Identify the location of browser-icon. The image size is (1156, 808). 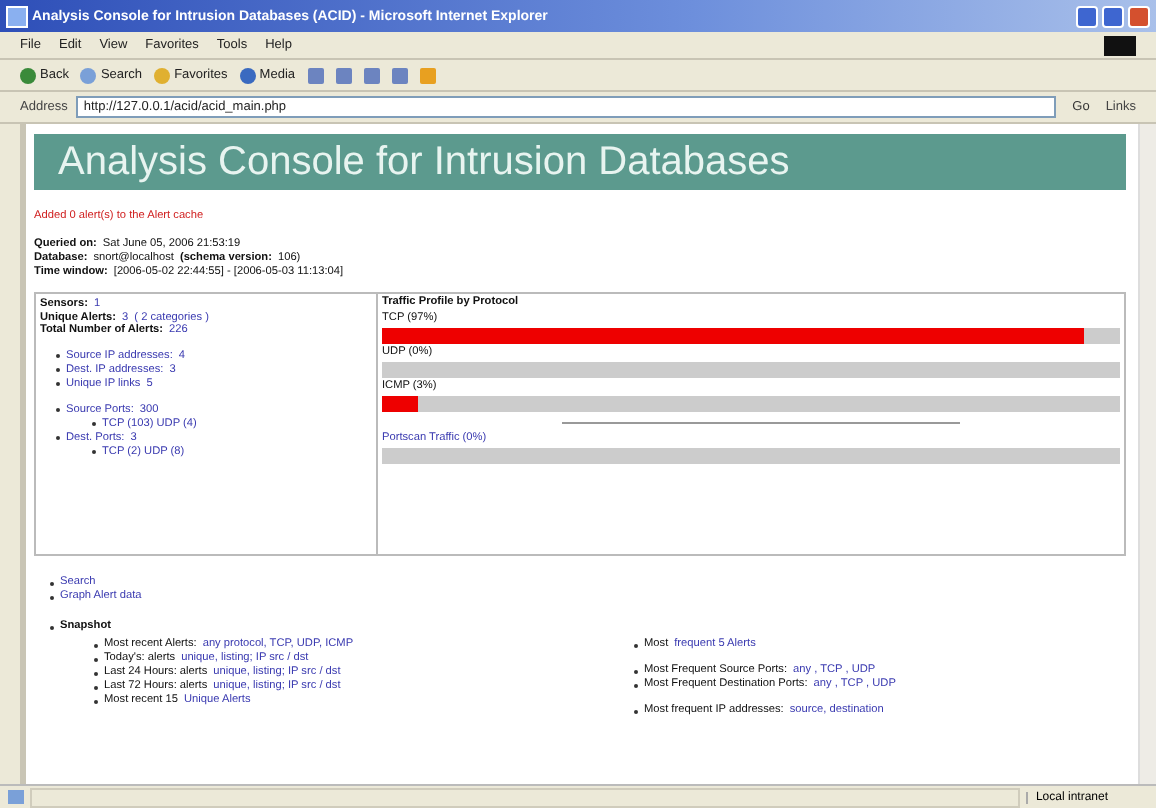
(17, 16).